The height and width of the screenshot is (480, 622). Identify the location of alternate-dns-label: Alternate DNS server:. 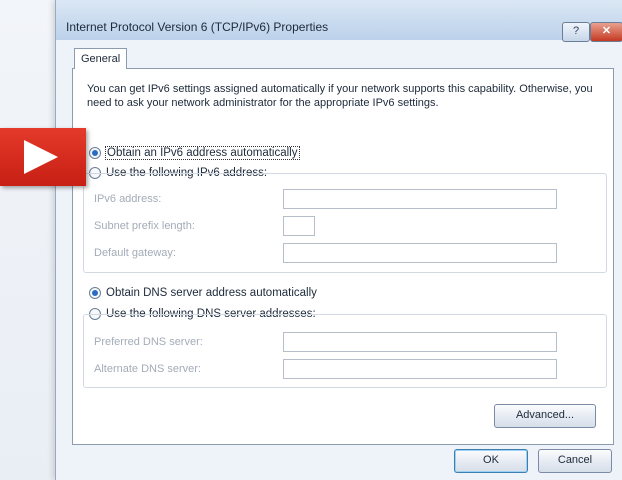
(147, 369).